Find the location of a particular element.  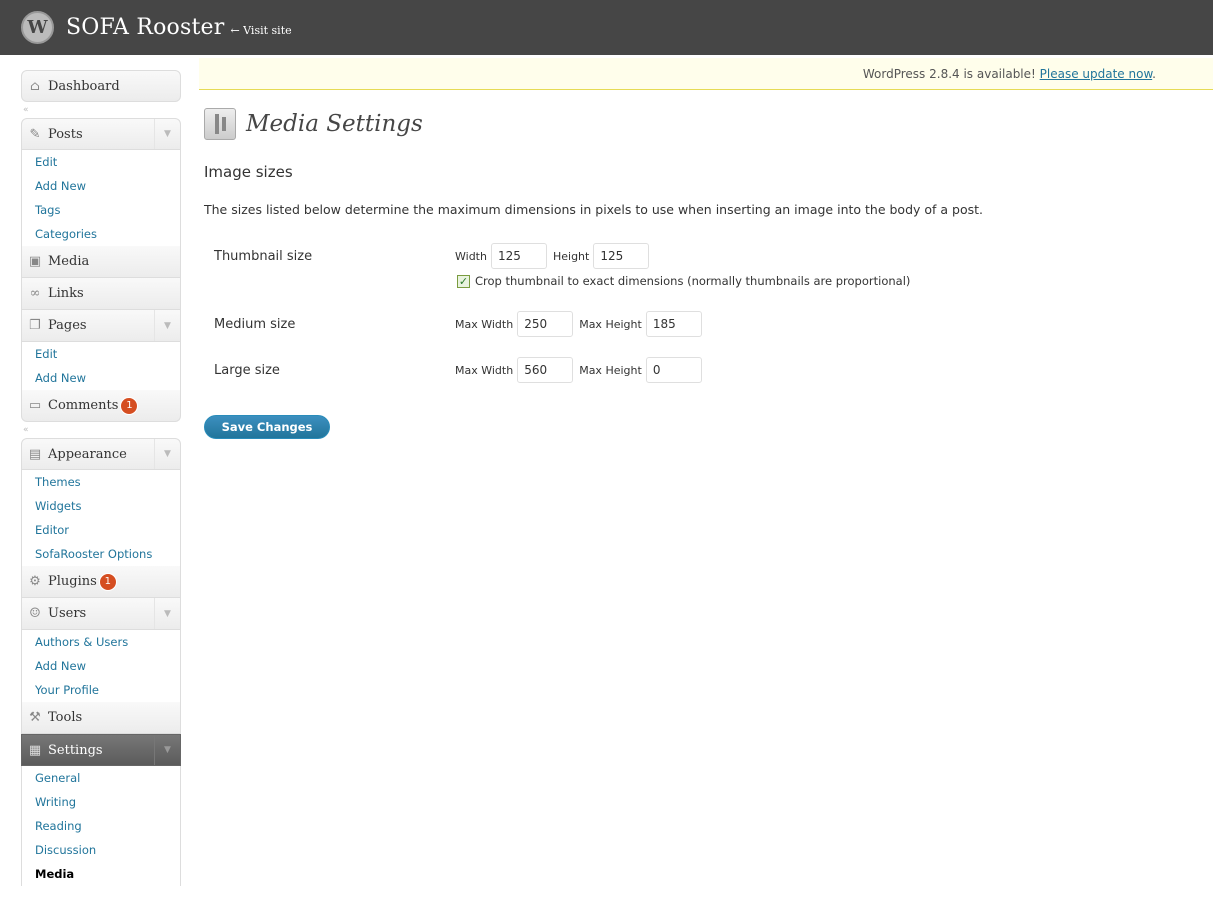

large-width-label: Max Width is located at coordinates (484, 370).